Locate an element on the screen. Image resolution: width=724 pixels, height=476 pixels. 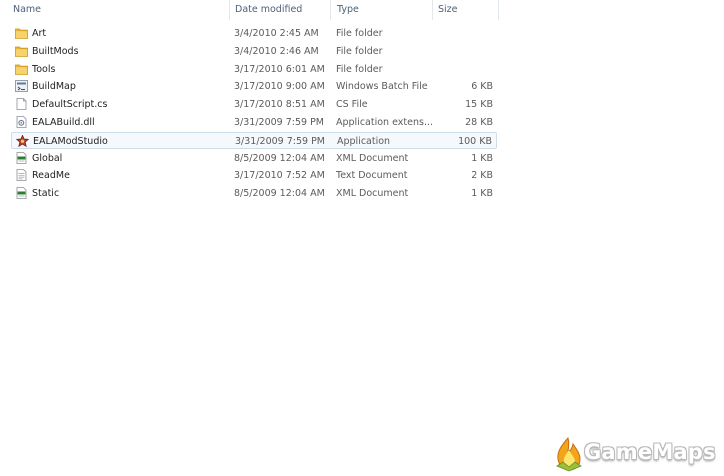
file-name: Static is located at coordinates (46, 194).